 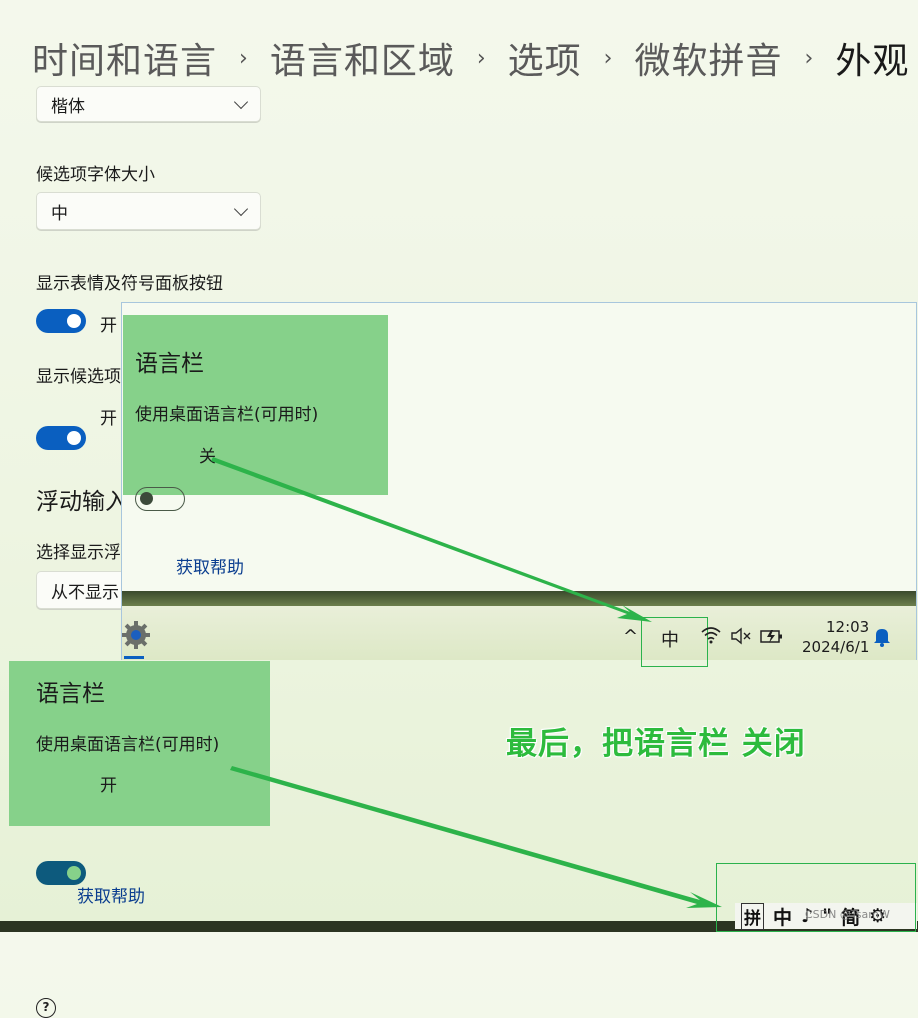 I want to click on help-icon: ?, so click(x=46, y=1008).